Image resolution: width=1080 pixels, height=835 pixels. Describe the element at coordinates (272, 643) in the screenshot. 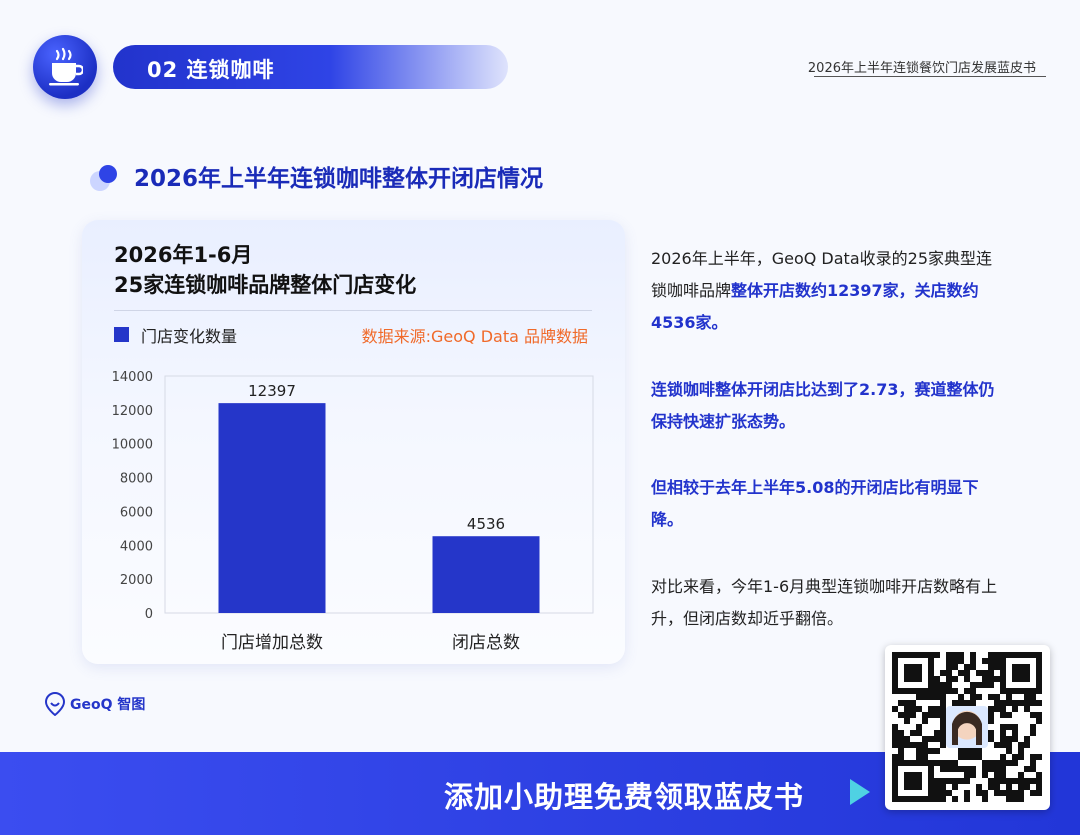

I see `x-tick-label: 门店增加总数` at that location.